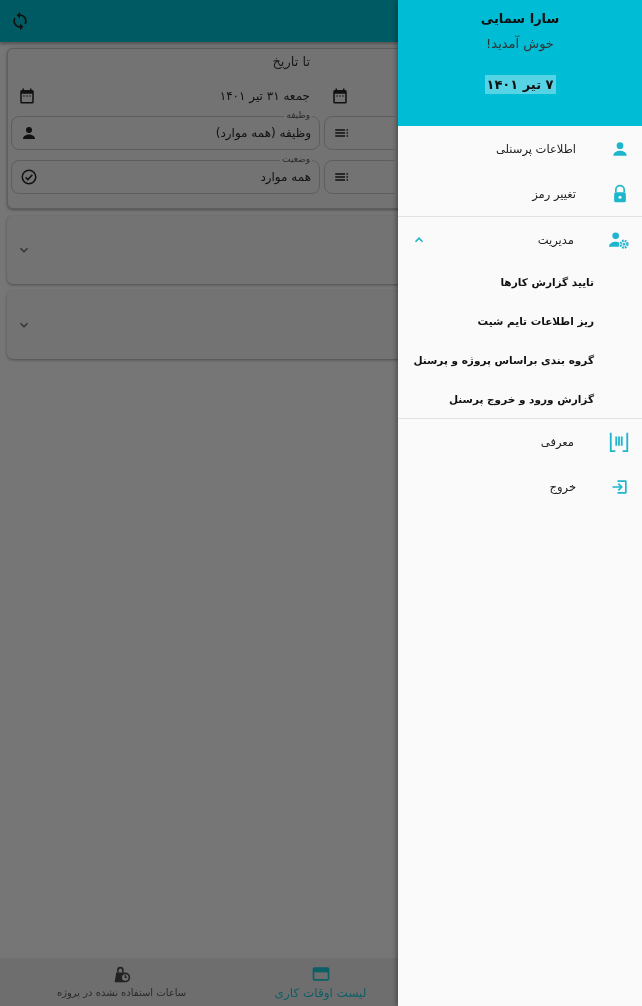 This screenshot has height=1006, width=642. I want to click on refresh-icon, so click(20, 21).